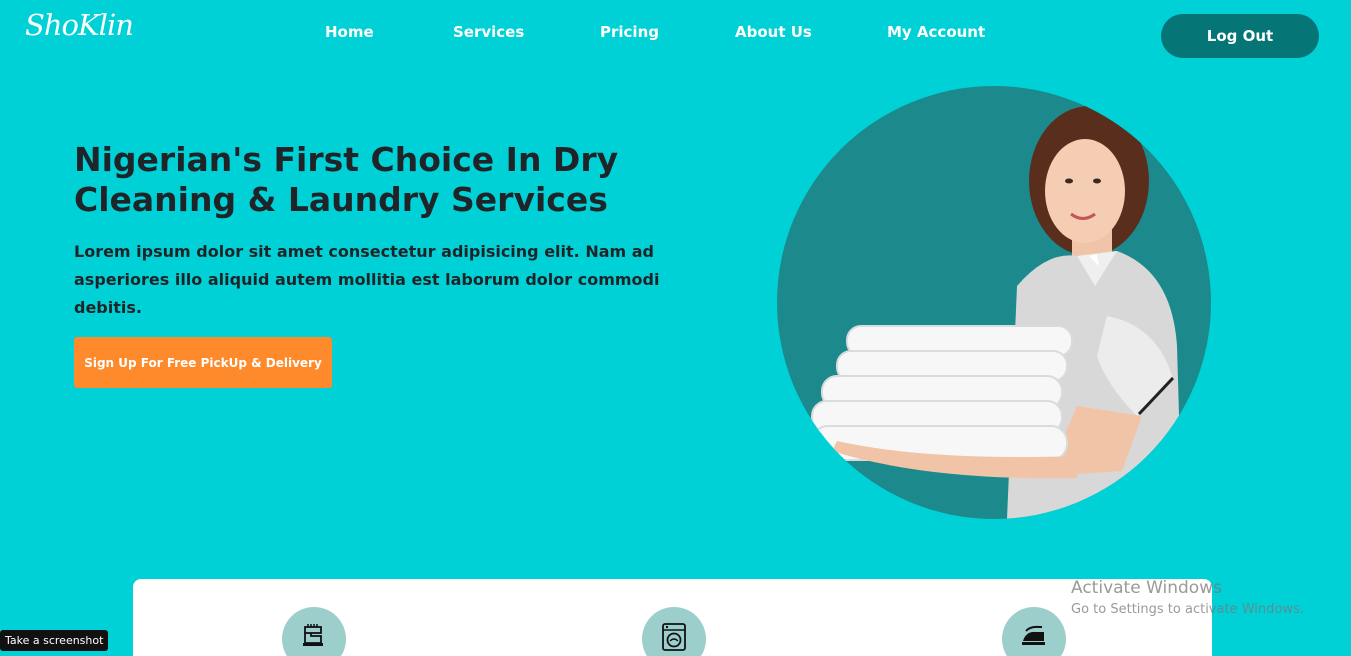 The height and width of the screenshot is (656, 1351). I want to click on washing-machine-icon, so click(674, 631).